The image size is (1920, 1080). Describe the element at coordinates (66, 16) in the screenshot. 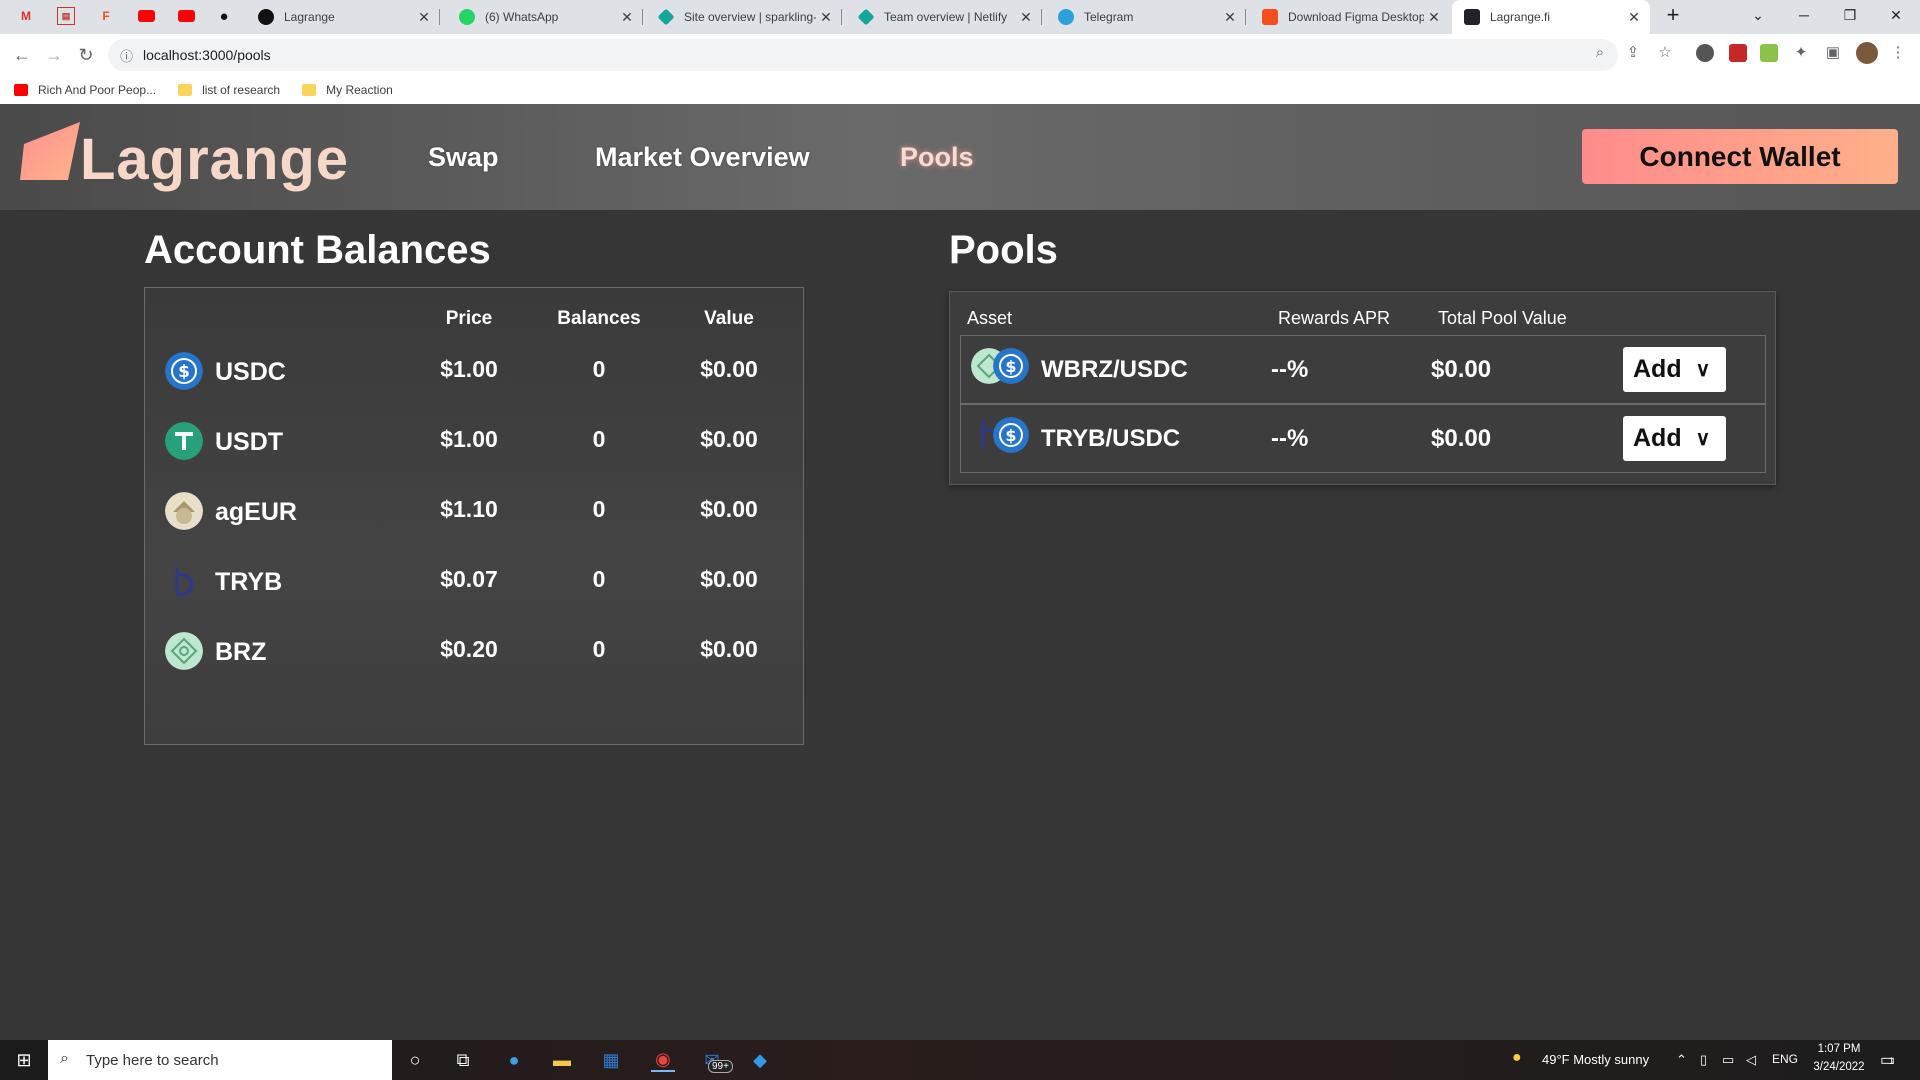

I see `pinned-tab-icon: ▤` at that location.